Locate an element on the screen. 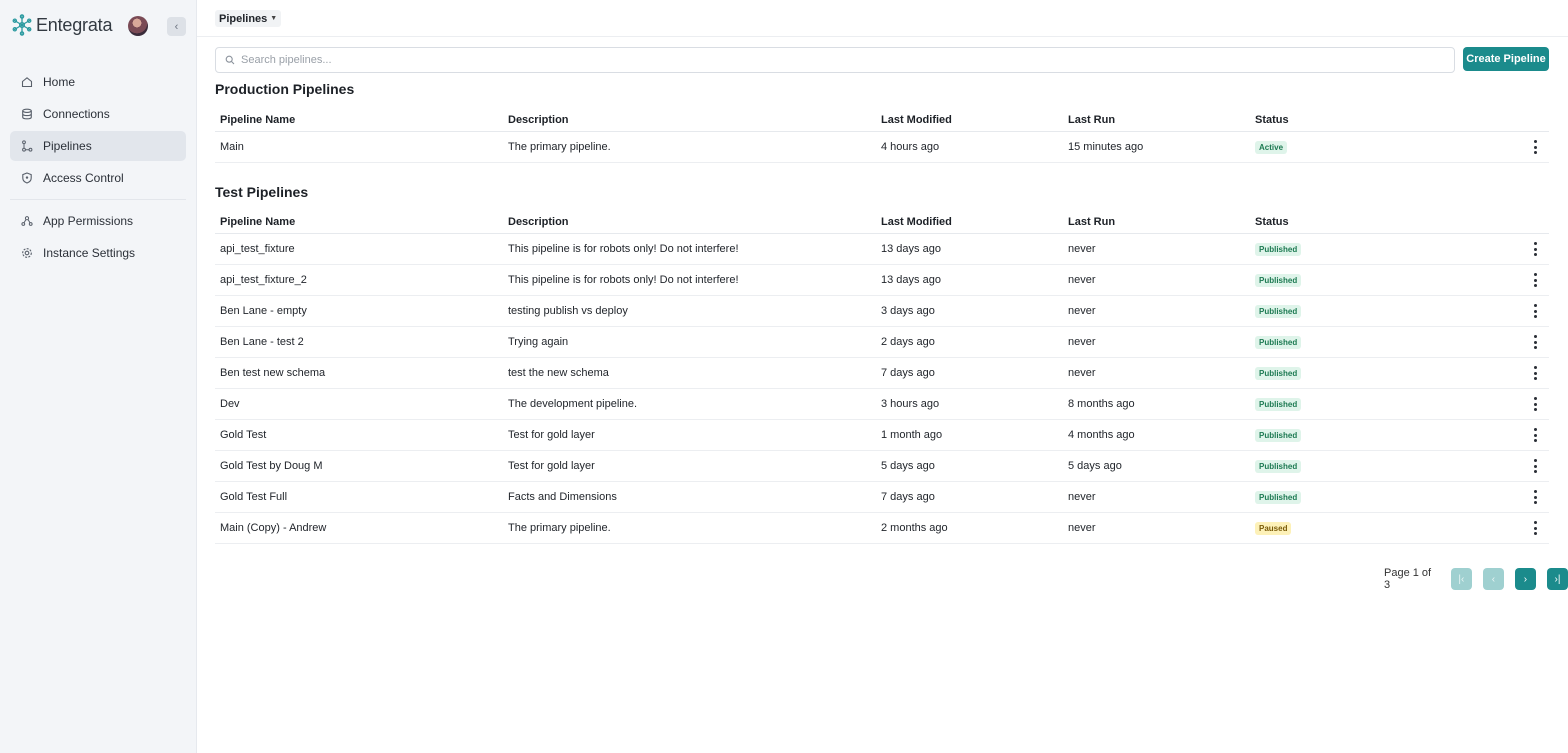  pipeline-name: Ben test new schema is located at coordinates (273, 373).